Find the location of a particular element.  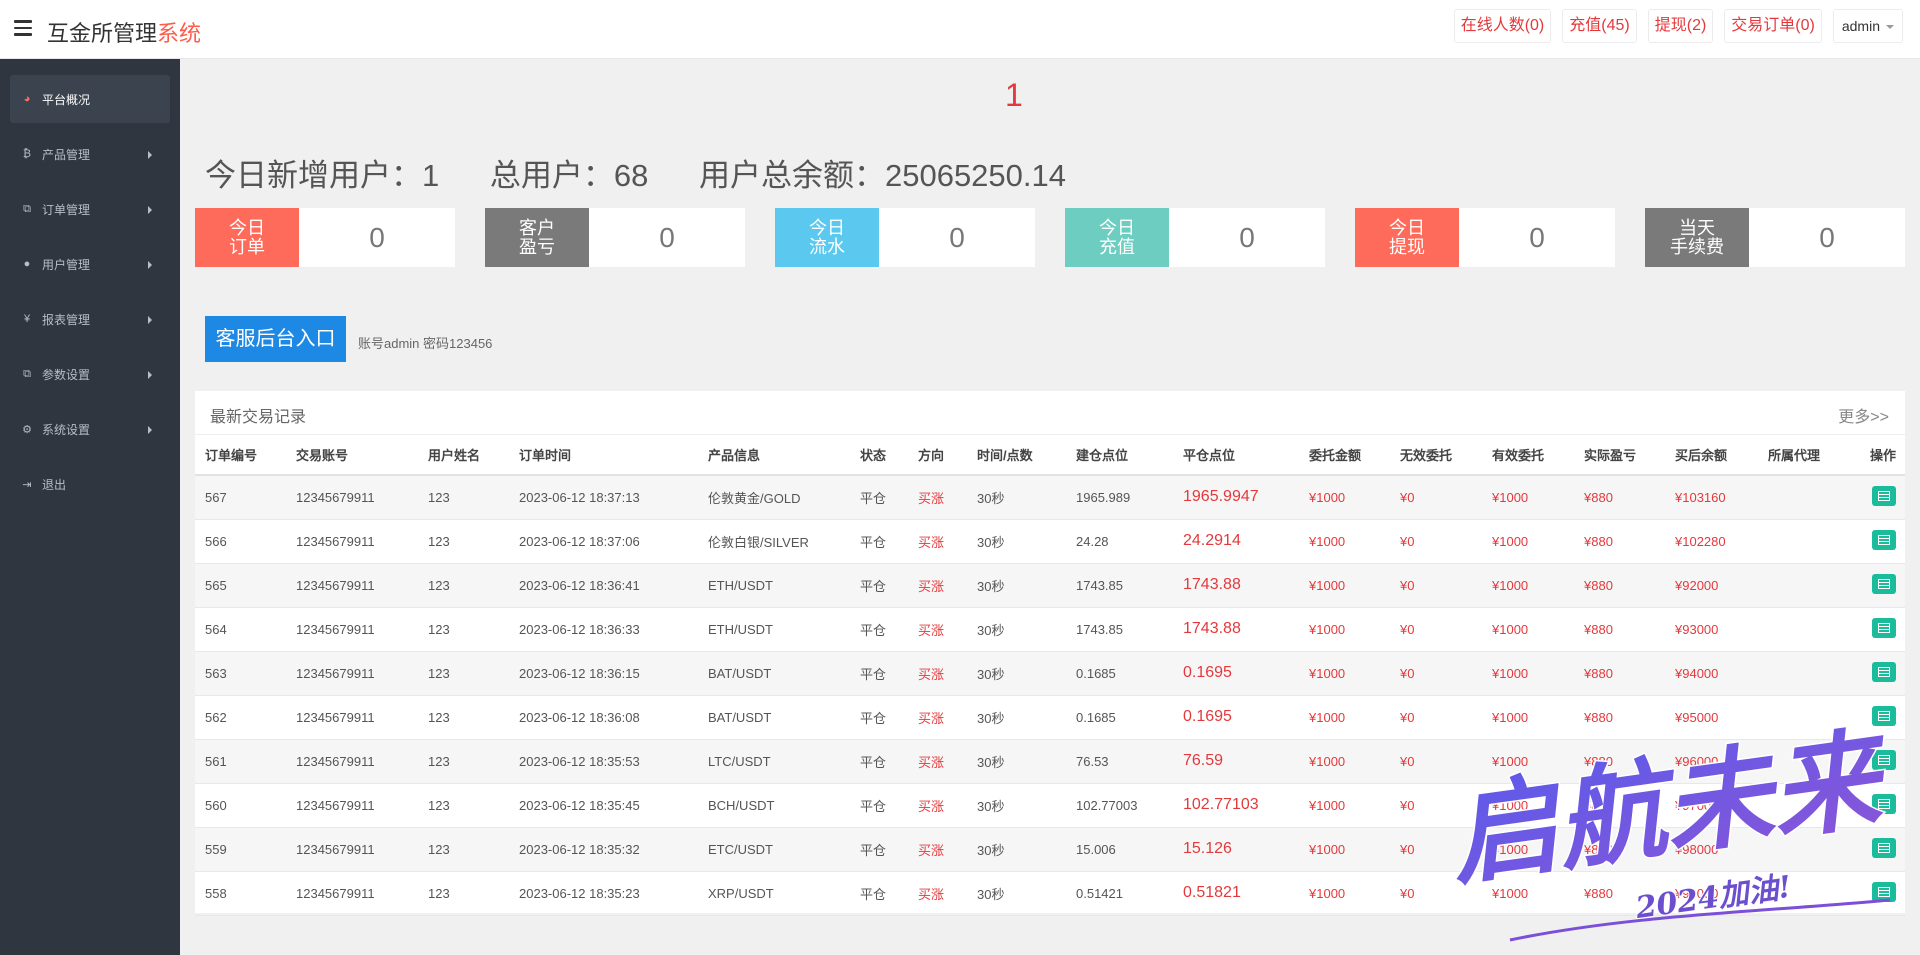

cell-close: 1743.88 is located at coordinates (1236, 585).